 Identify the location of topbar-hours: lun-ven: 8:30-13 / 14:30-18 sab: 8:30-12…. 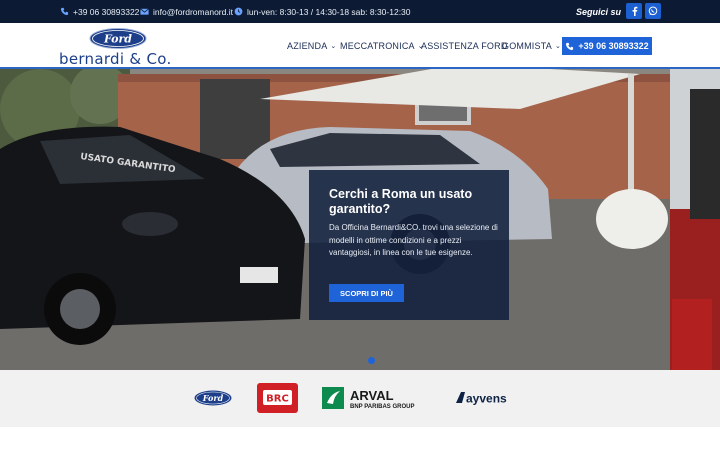
(322, 11).